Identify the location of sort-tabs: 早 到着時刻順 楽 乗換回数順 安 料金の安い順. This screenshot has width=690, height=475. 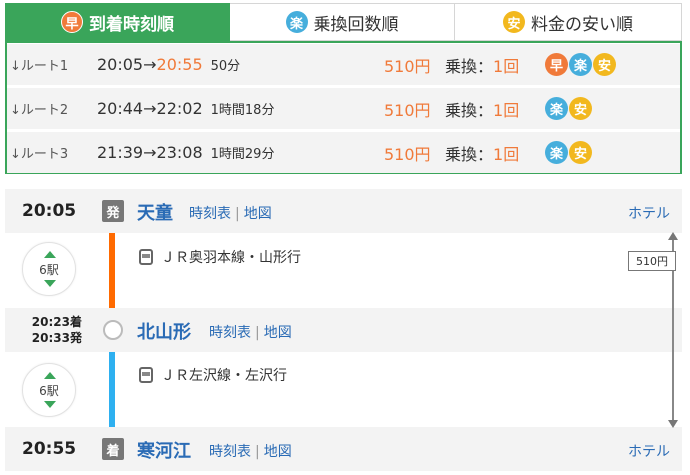
(343, 22).